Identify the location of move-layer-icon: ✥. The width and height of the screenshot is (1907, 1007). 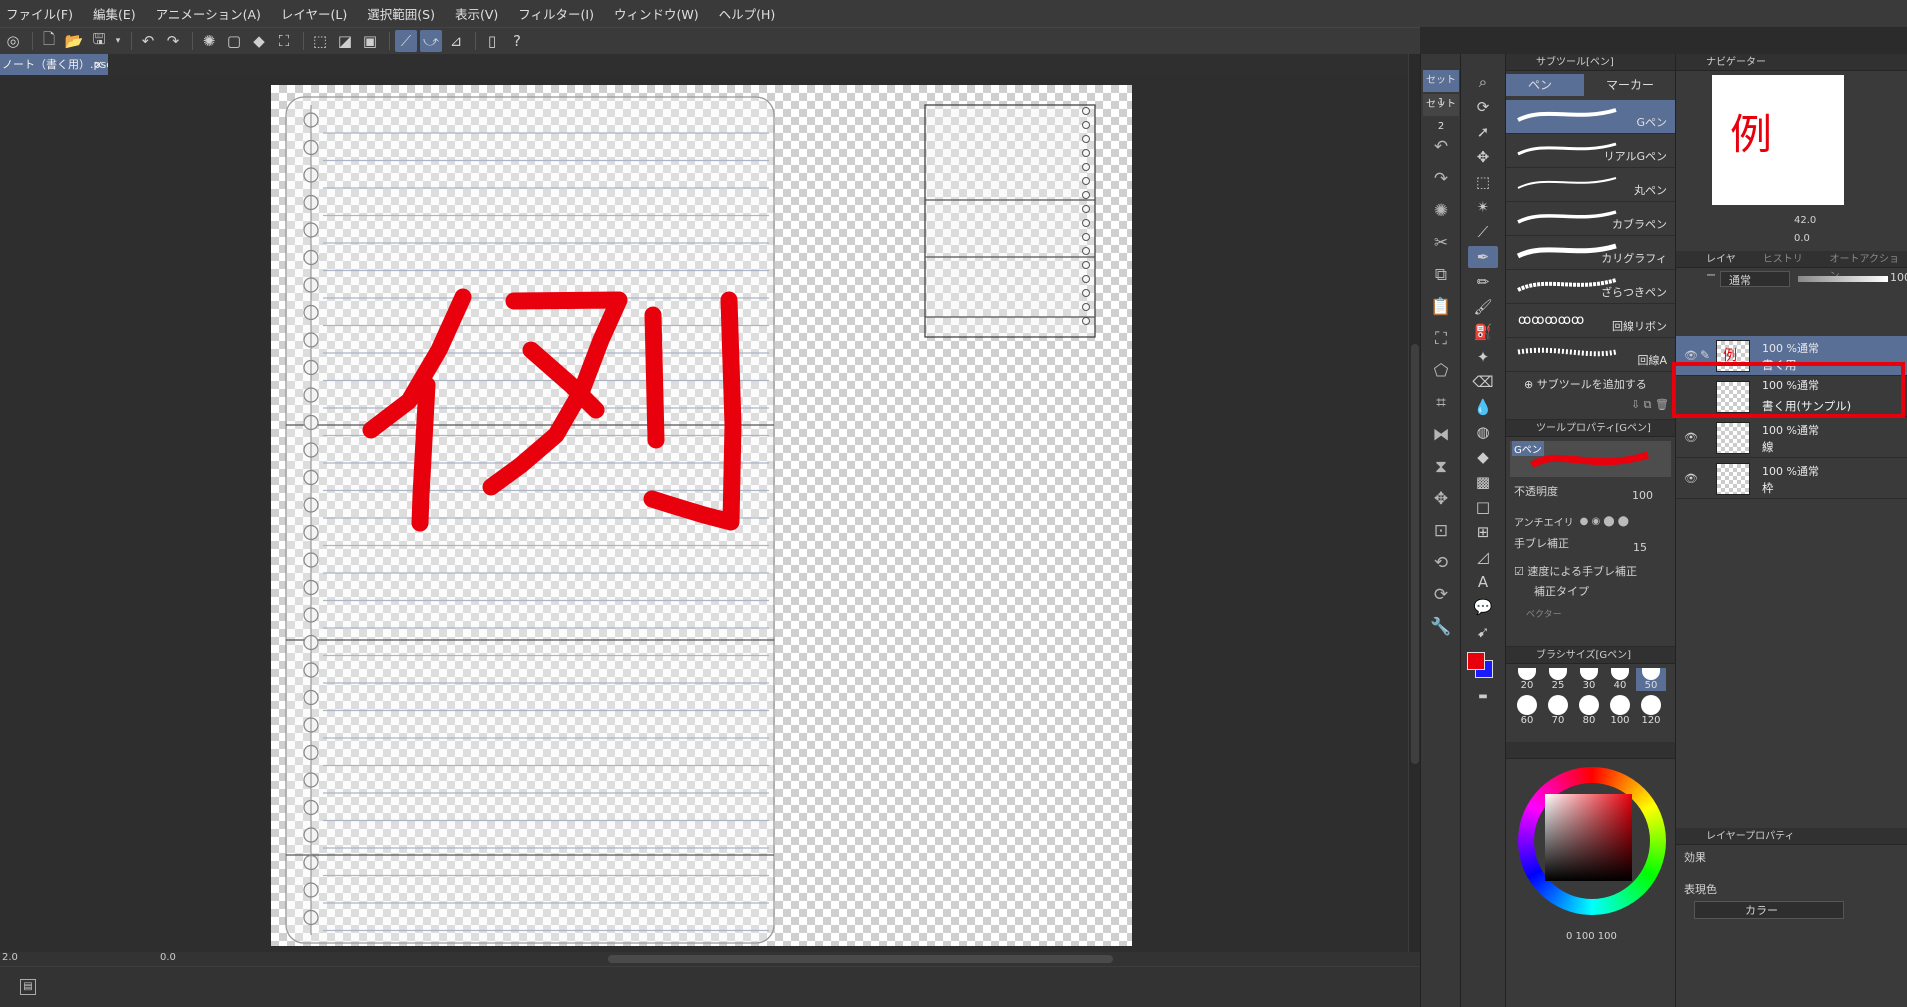
(1483, 157).